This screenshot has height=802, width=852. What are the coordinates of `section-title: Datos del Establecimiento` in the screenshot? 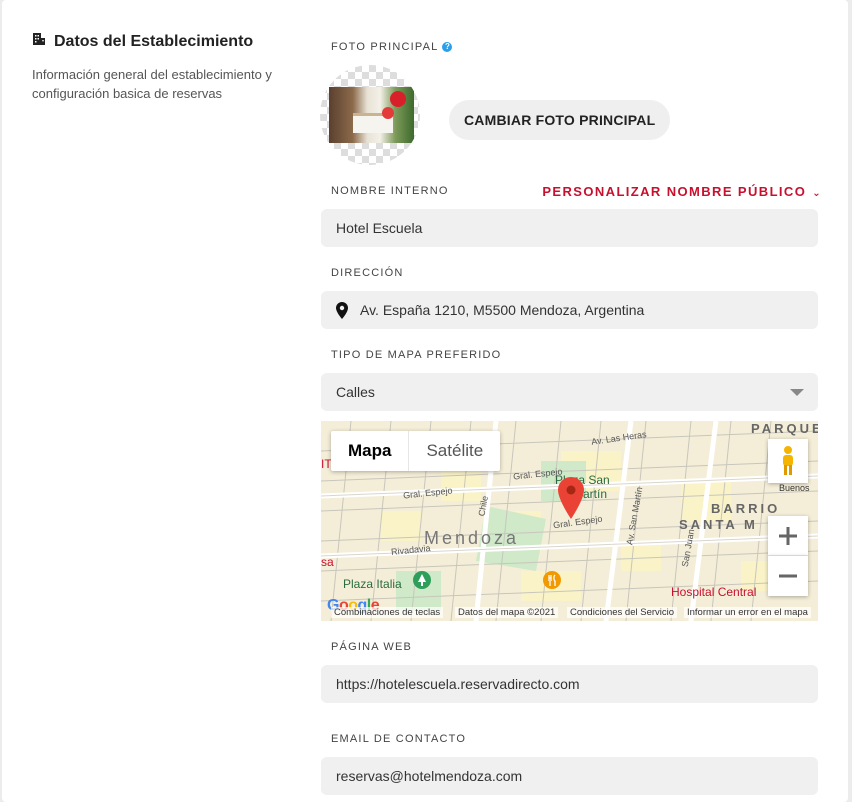 It's located at (162, 41).